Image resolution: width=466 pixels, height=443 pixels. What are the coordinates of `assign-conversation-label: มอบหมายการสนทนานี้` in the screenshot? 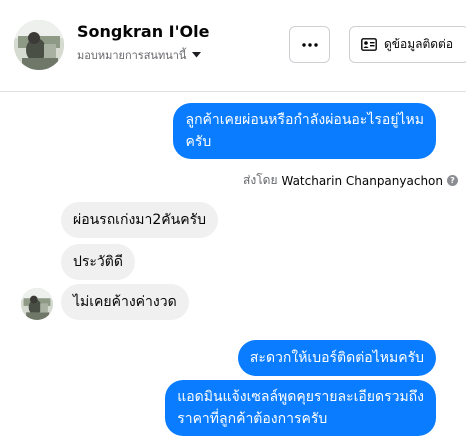 It's located at (132, 55).